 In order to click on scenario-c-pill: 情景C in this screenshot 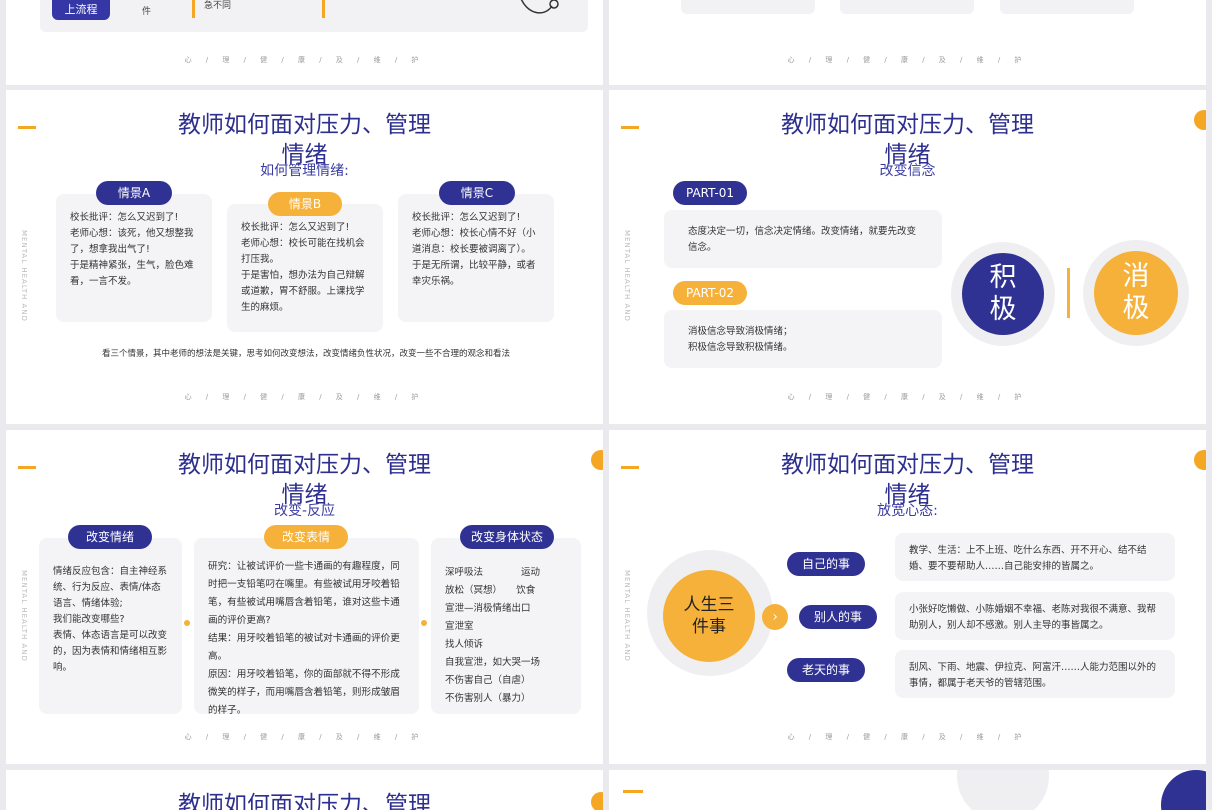, I will do `click(477, 193)`.